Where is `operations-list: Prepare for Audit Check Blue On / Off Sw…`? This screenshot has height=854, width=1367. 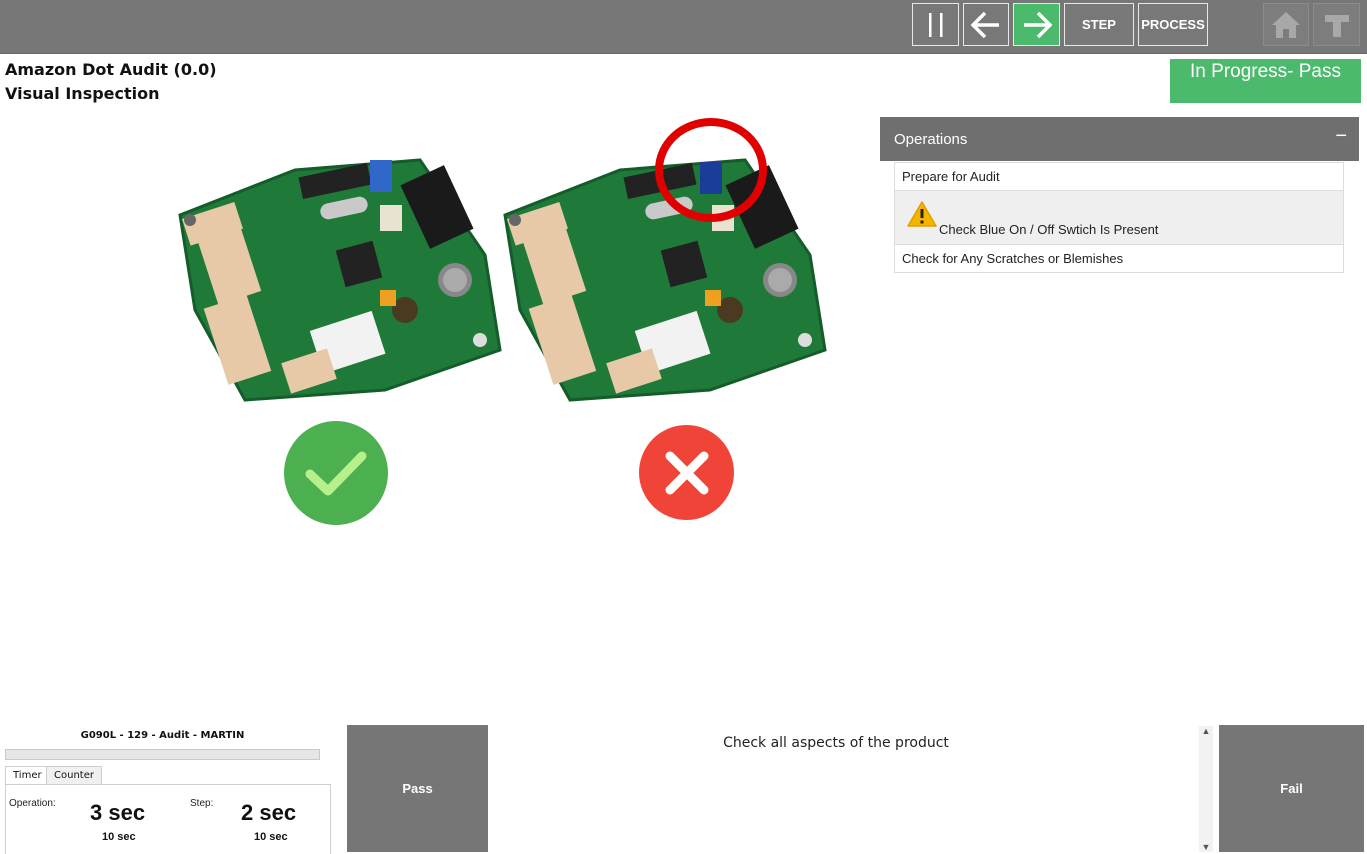
operations-list: Prepare for Audit Check Blue On / Off Sw… is located at coordinates (1119, 217).